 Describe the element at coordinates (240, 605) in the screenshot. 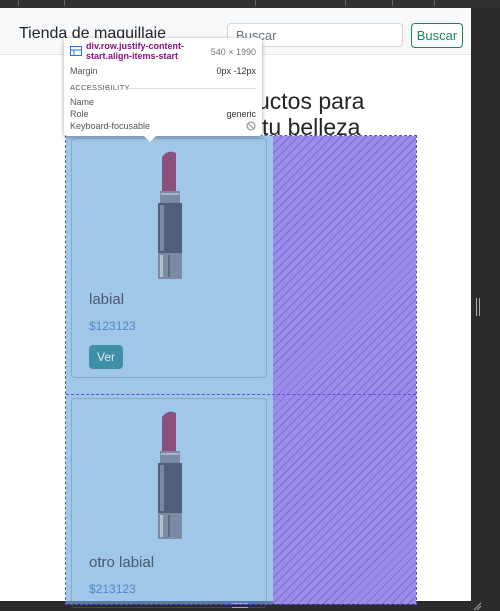

I see `bottom-resize-handle` at that location.